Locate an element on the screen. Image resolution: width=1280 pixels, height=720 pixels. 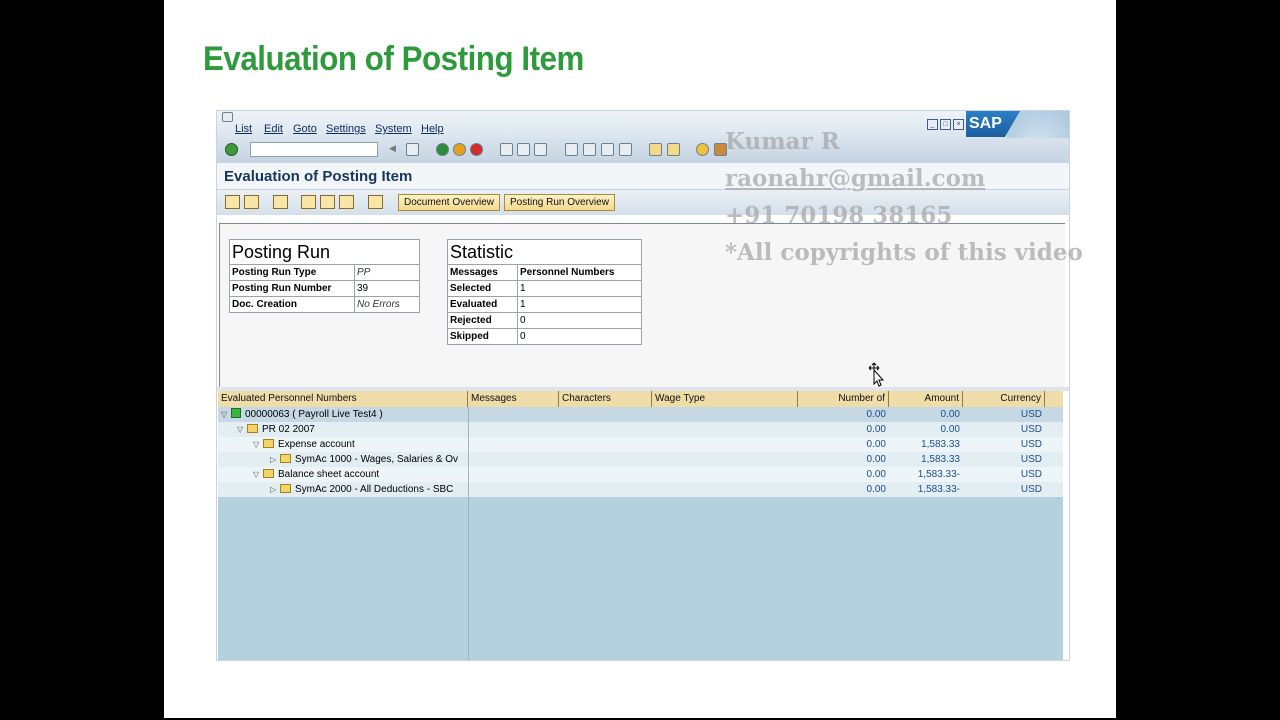
maximize-icon: □ is located at coordinates (945, 124).